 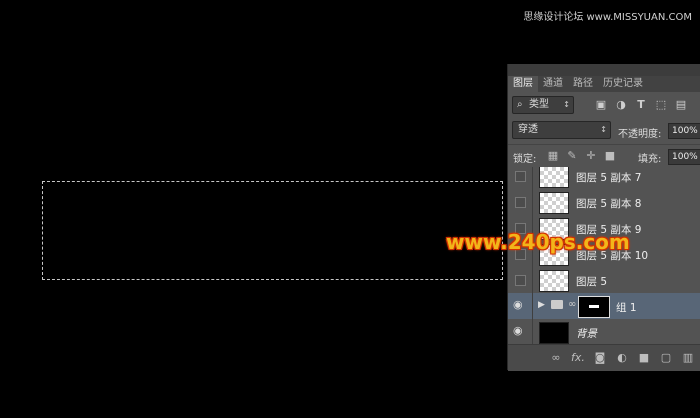 I want to click on search-icon: ⌕, so click(x=520, y=104).